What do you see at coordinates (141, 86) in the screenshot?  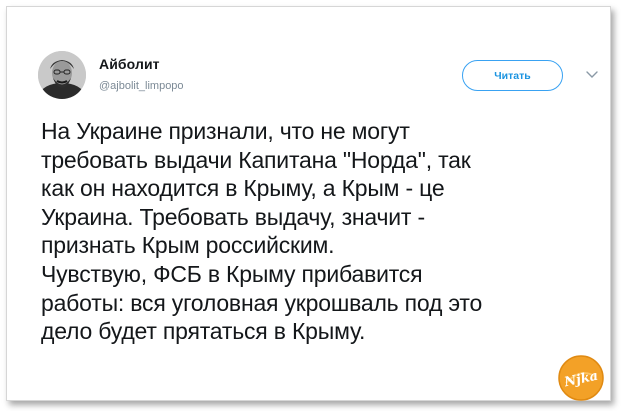 I see `author-handle: @ajbolit_limpopo` at bounding box center [141, 86].